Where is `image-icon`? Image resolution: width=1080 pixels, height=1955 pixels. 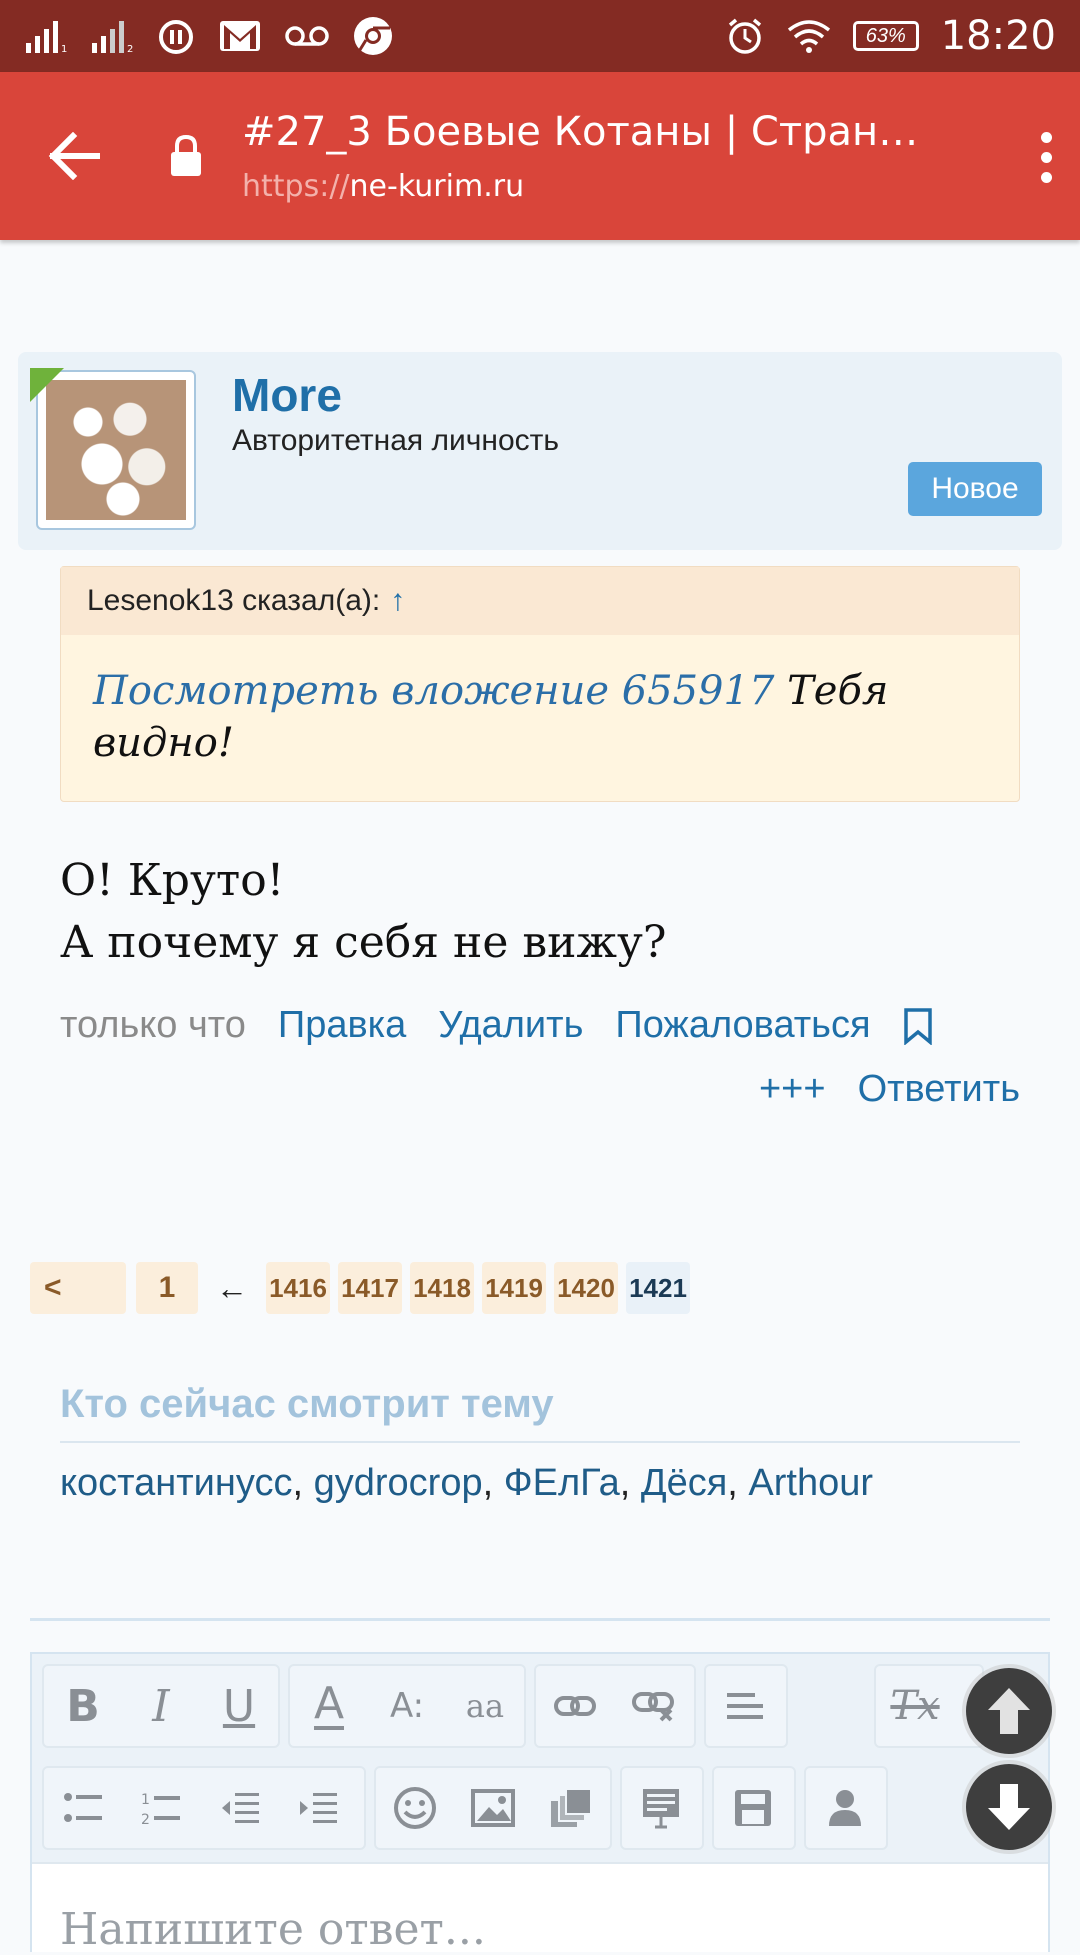 image-icon is located at coordinates (493, 1808).